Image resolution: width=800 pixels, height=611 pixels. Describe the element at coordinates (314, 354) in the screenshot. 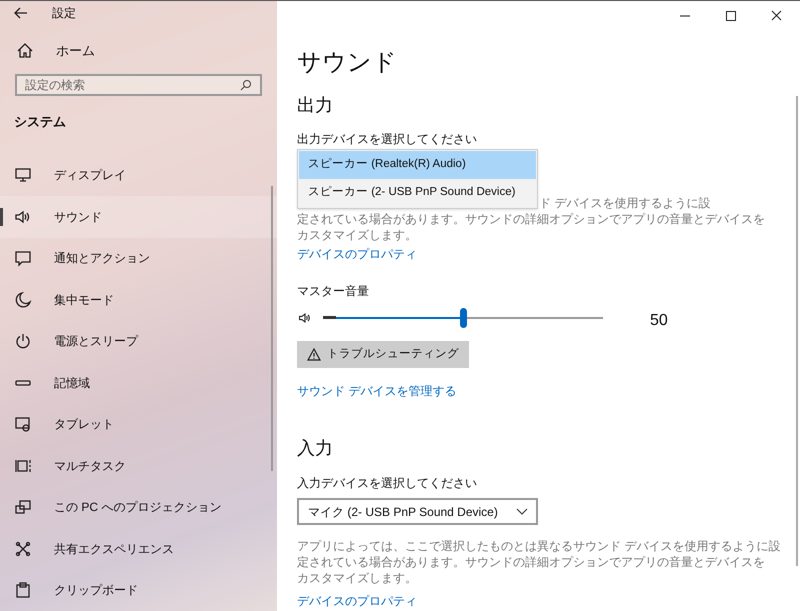

I see `warning-icon` at that location.